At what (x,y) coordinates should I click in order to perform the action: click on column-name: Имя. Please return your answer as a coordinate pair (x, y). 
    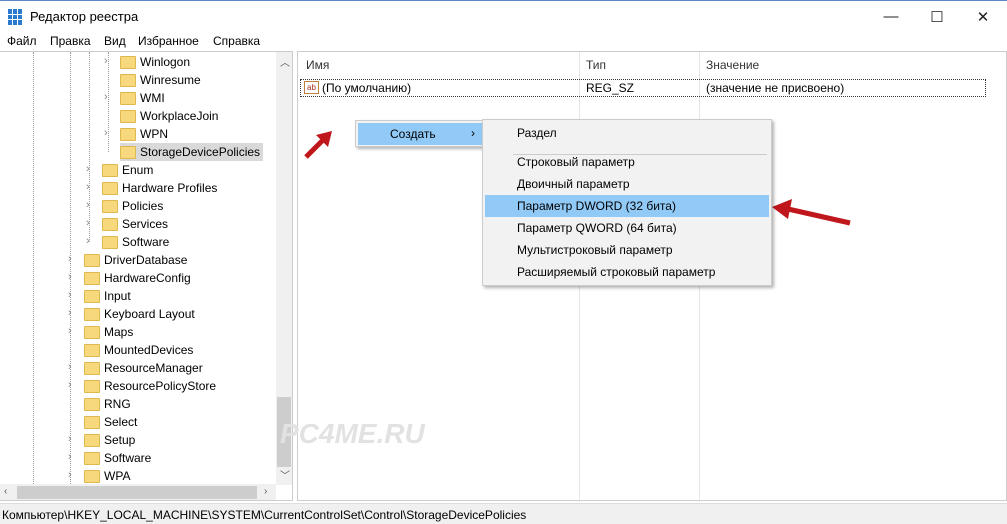
    Looking at the image, I should click on (317, 65).